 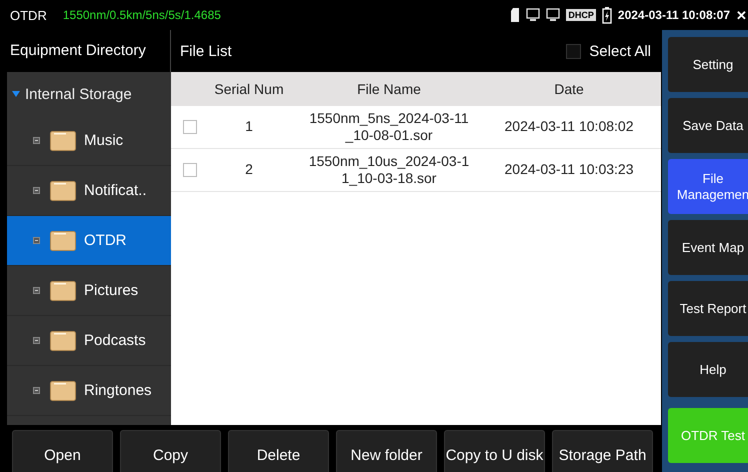 What do you see at coordinates (389, 170) in the screenshot?
I see `table-cell-text: 1550nm_10us_2024-03-11_10-03-18.sor` at bounding box center [389, 170].